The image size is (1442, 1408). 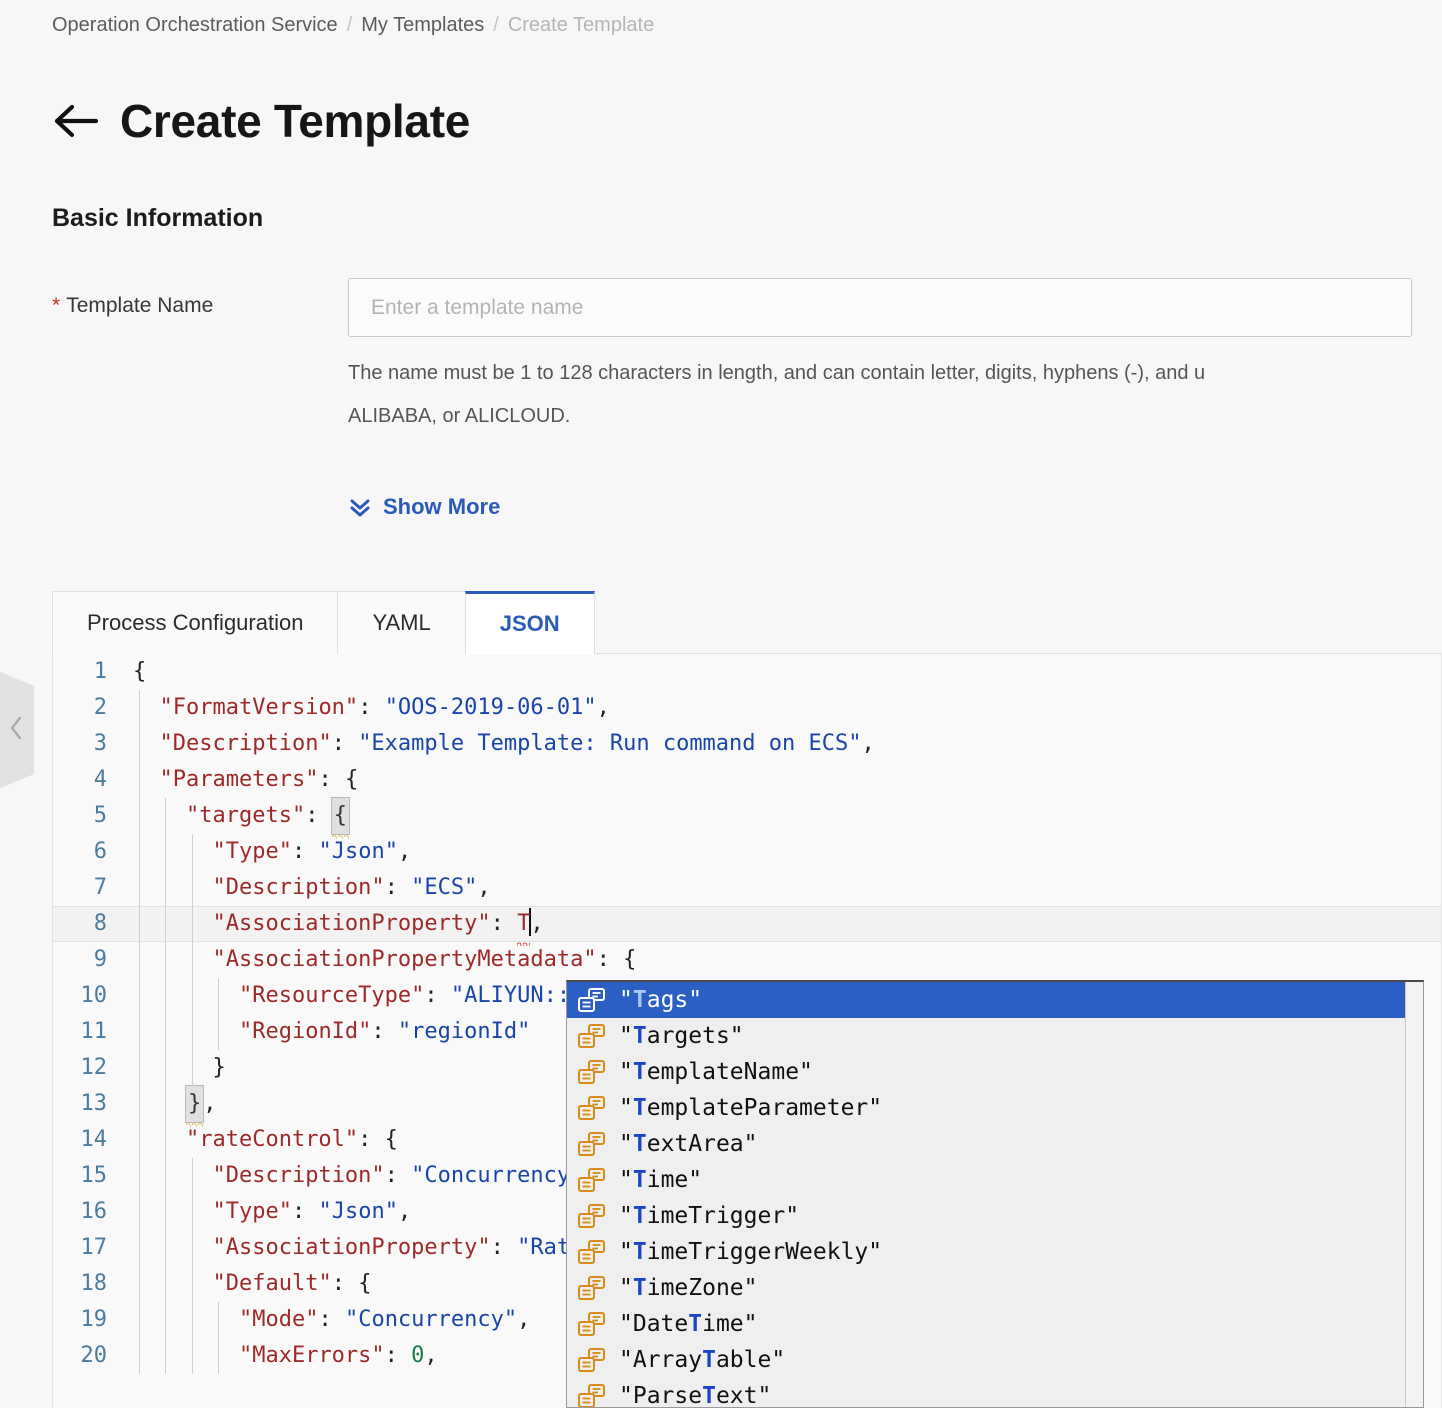 I want to click on line-number: 1, so click(x=100, y=671).